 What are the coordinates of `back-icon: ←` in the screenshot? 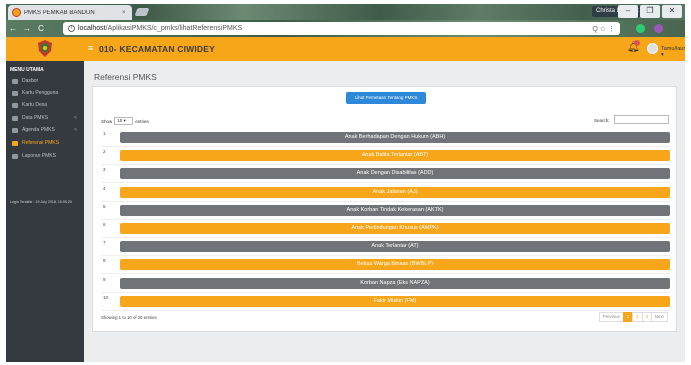 It's located at (13, 28).